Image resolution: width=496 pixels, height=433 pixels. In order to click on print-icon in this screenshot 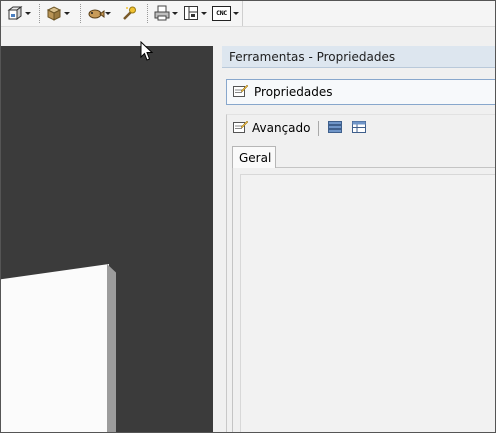, I will do `click(162, 13)`.